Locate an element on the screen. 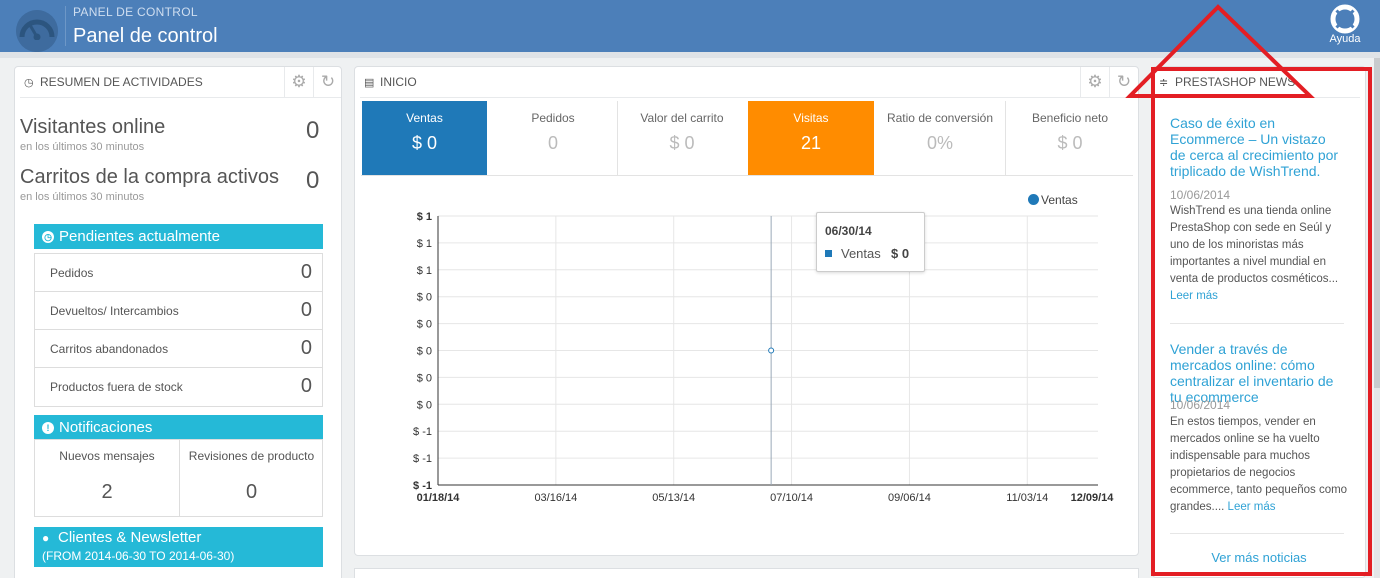 Image resolution: width=1380 pixels, height=578 pixels. pending-section-header: ◷ Pendientes actualmente is located at coordinates (178, 236).